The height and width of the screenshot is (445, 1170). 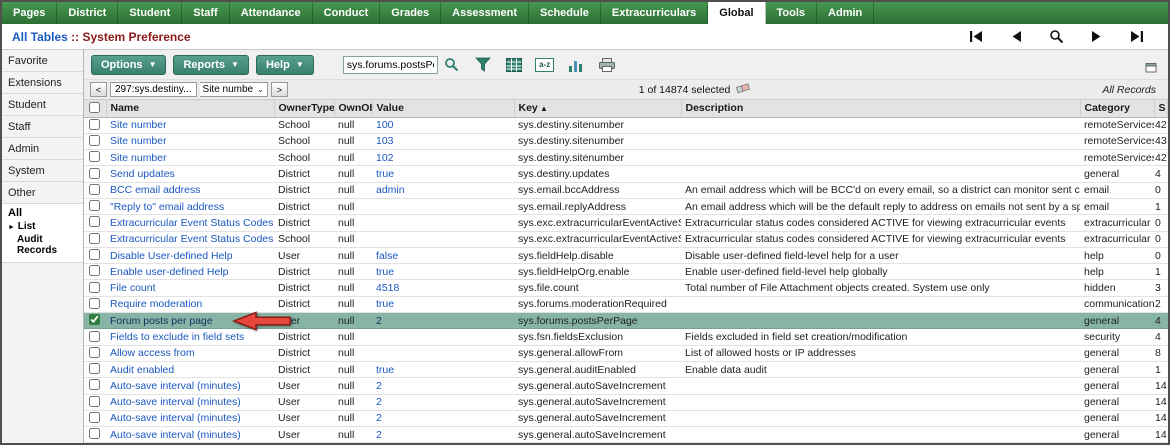 What do you see at coordinates (976, 36) in the screenshot?
I see `first-record-icon` at bounding box center [976, 36].